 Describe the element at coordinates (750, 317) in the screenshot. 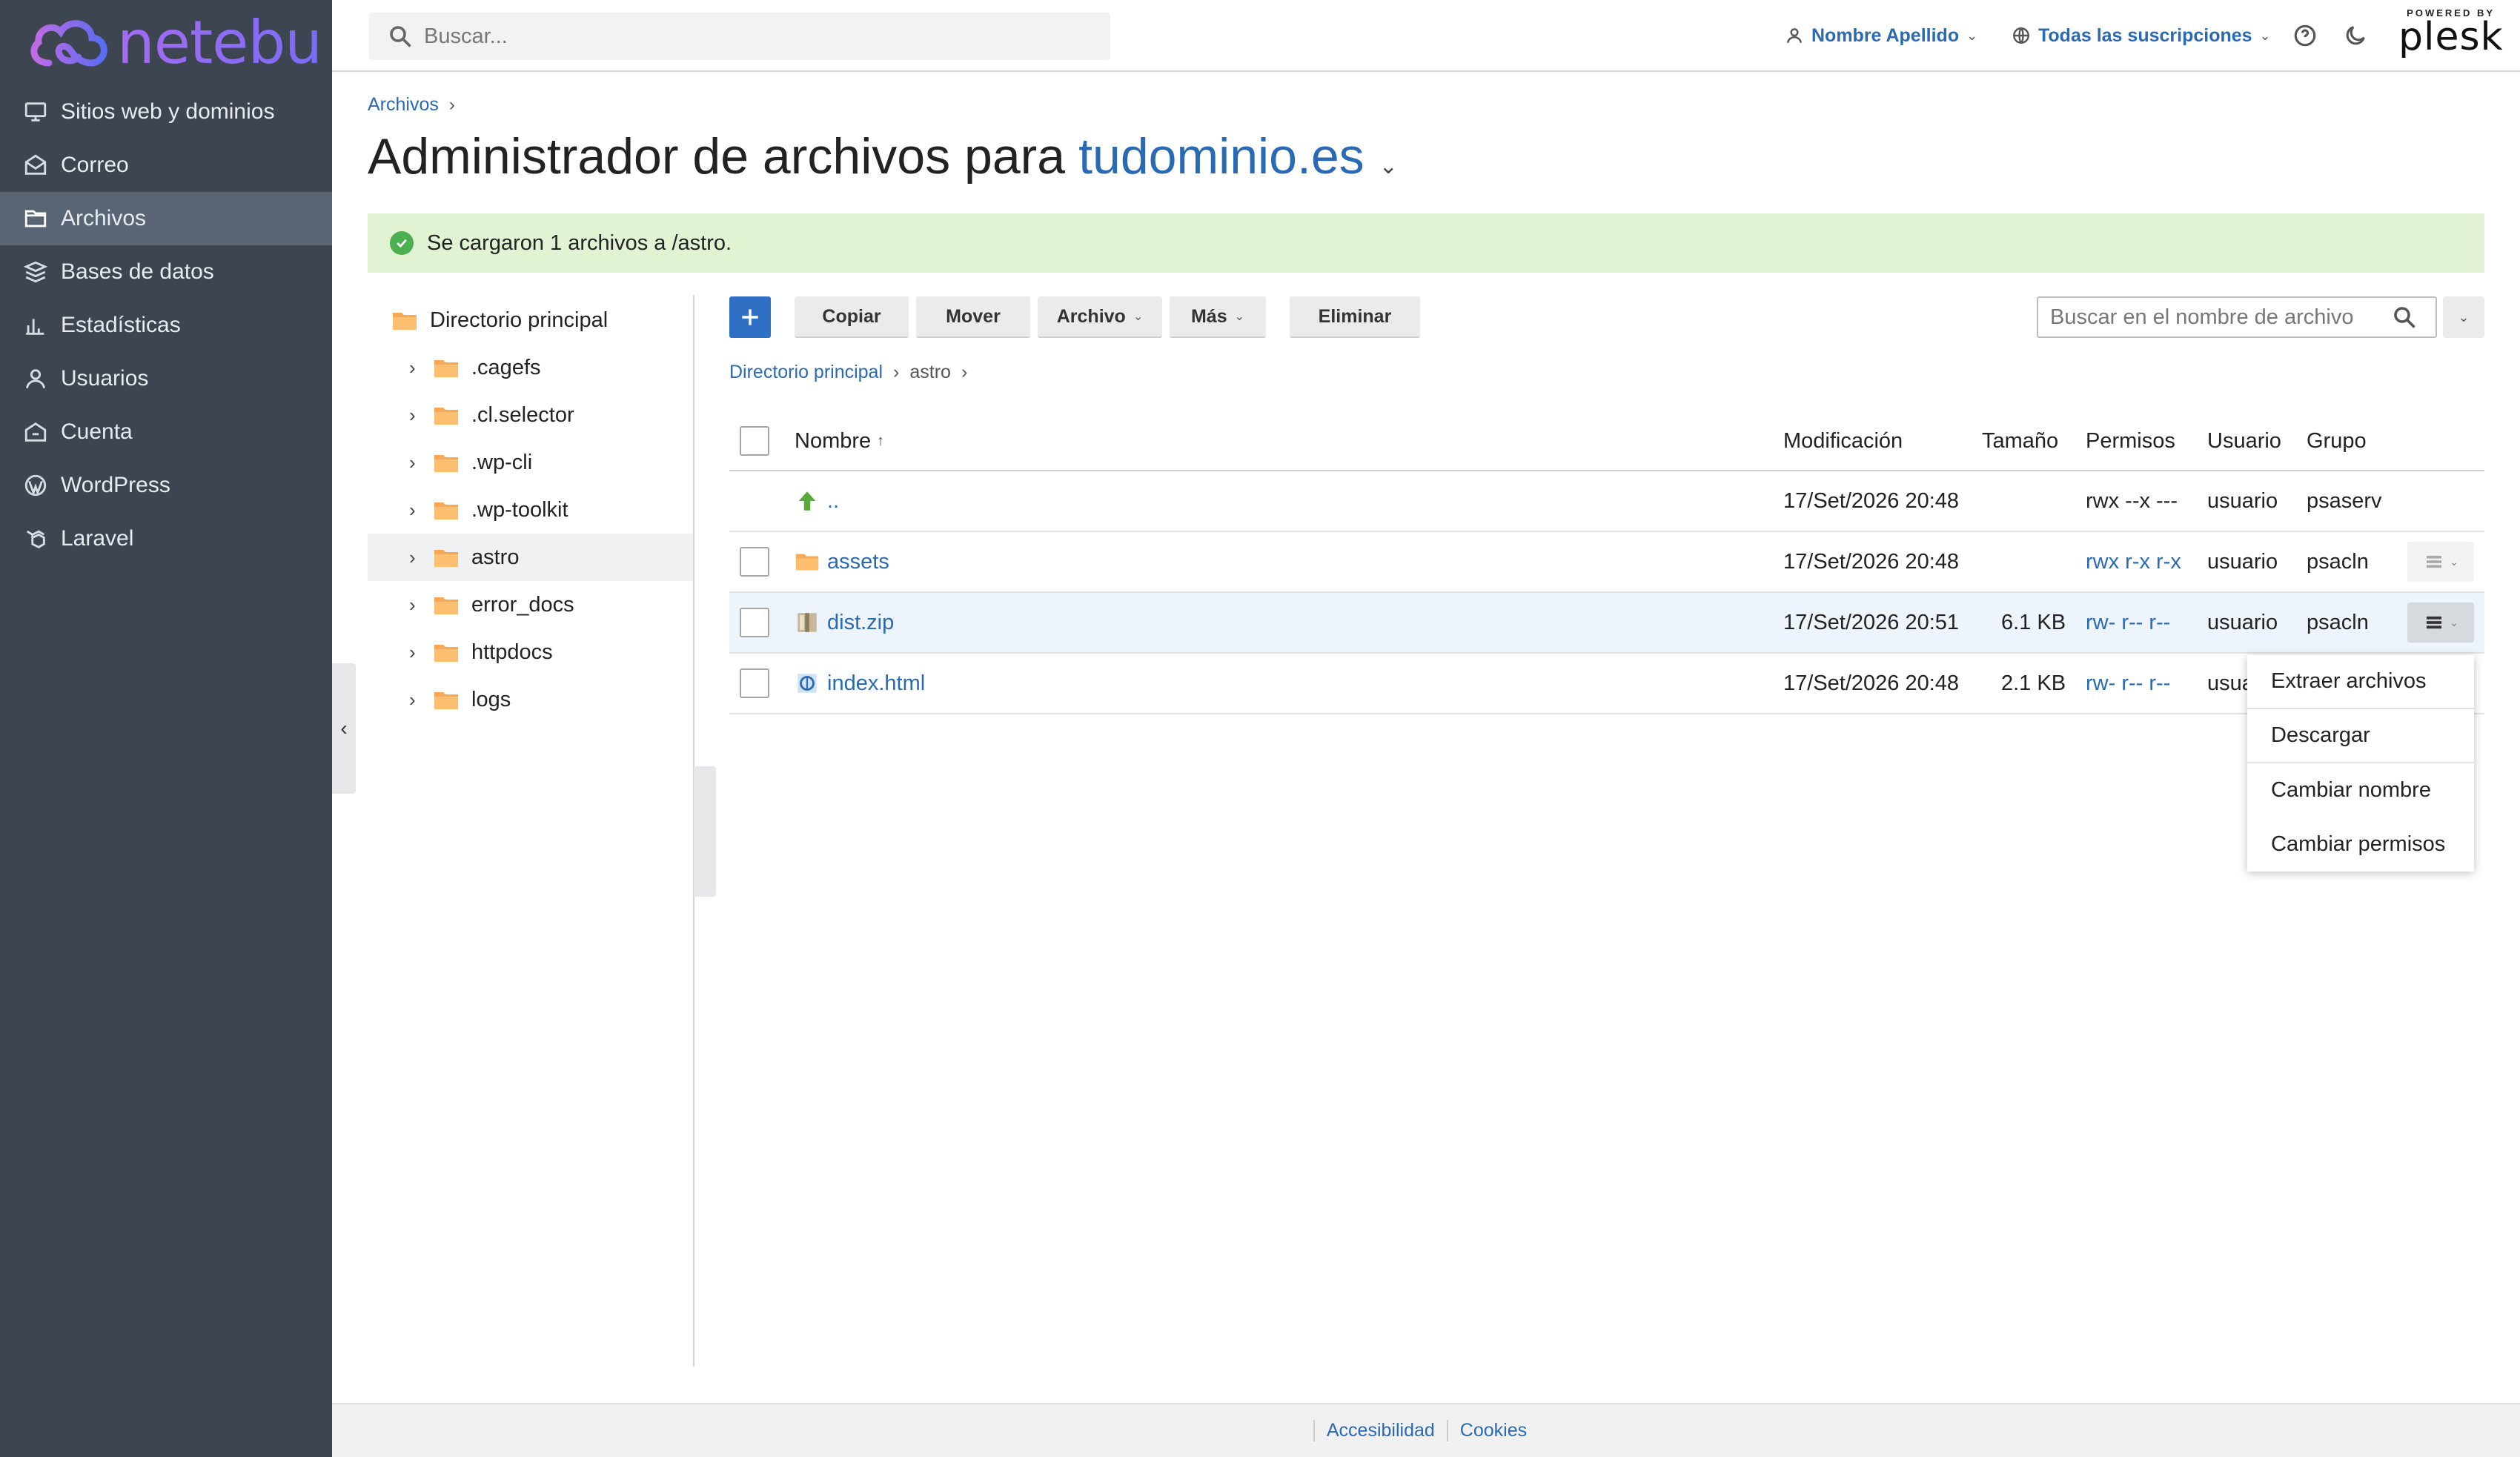

I see `add-button` at that location.